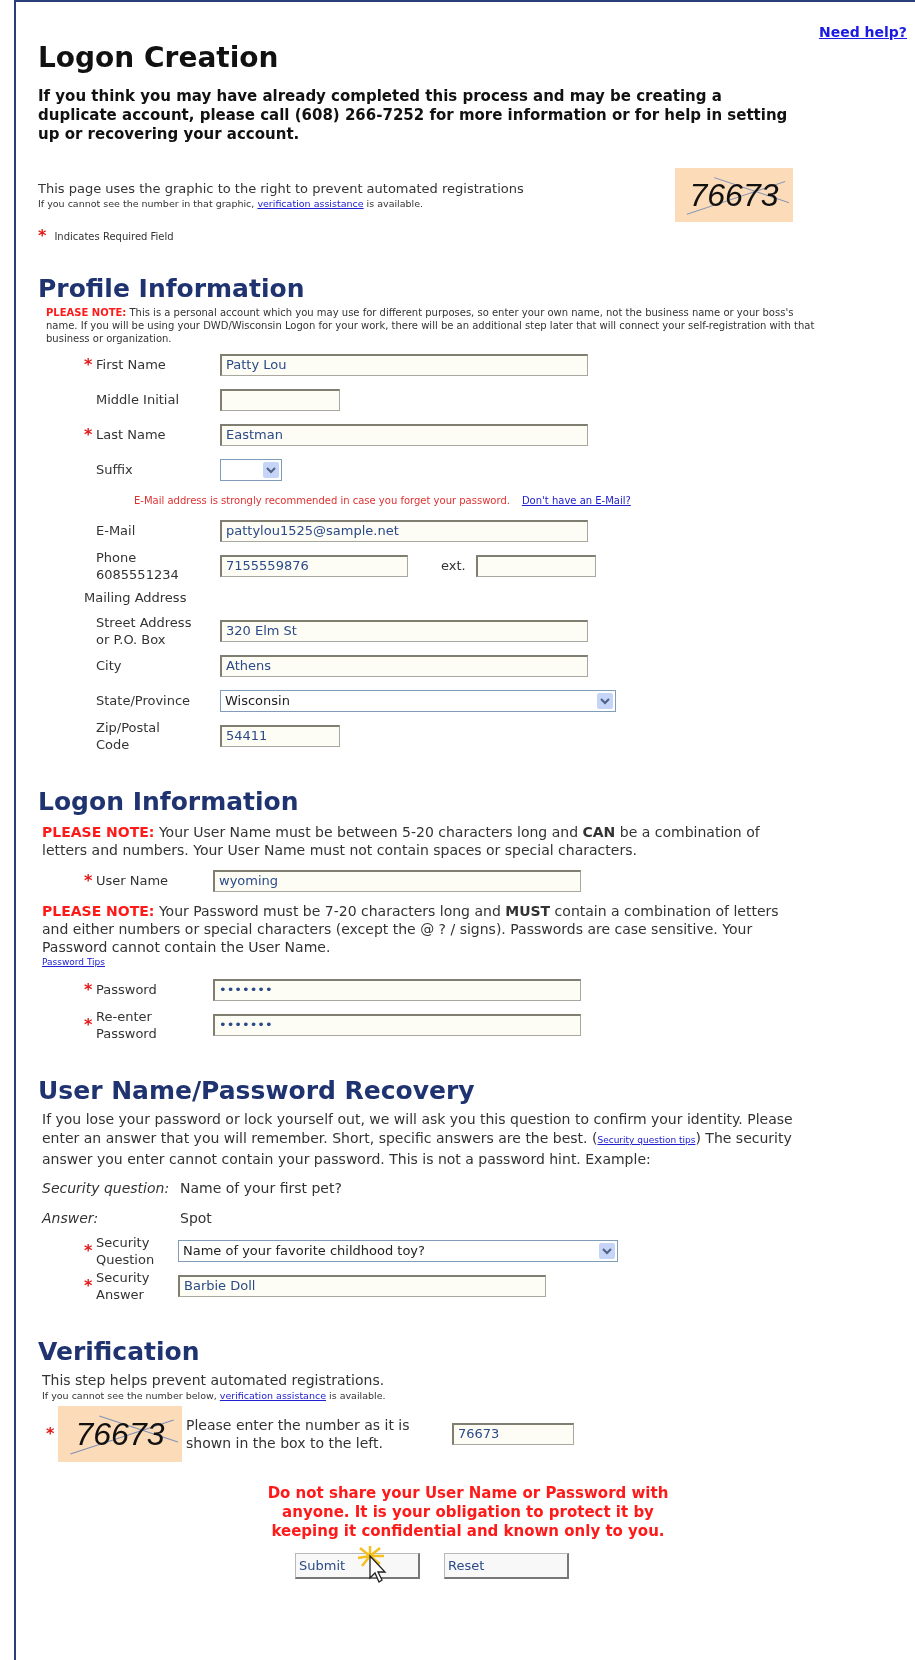  Describe the element at coordinates (411, 929) in the screenshot. I see `password-note: PLEASE NOTE: Your Password must be 7-20 characters long and MUST contain a combination of letters and either numbers or special characters (except the @ ? / signs). Passwords are case sensitive. Your Password cannot contain the User Name.` at that location.